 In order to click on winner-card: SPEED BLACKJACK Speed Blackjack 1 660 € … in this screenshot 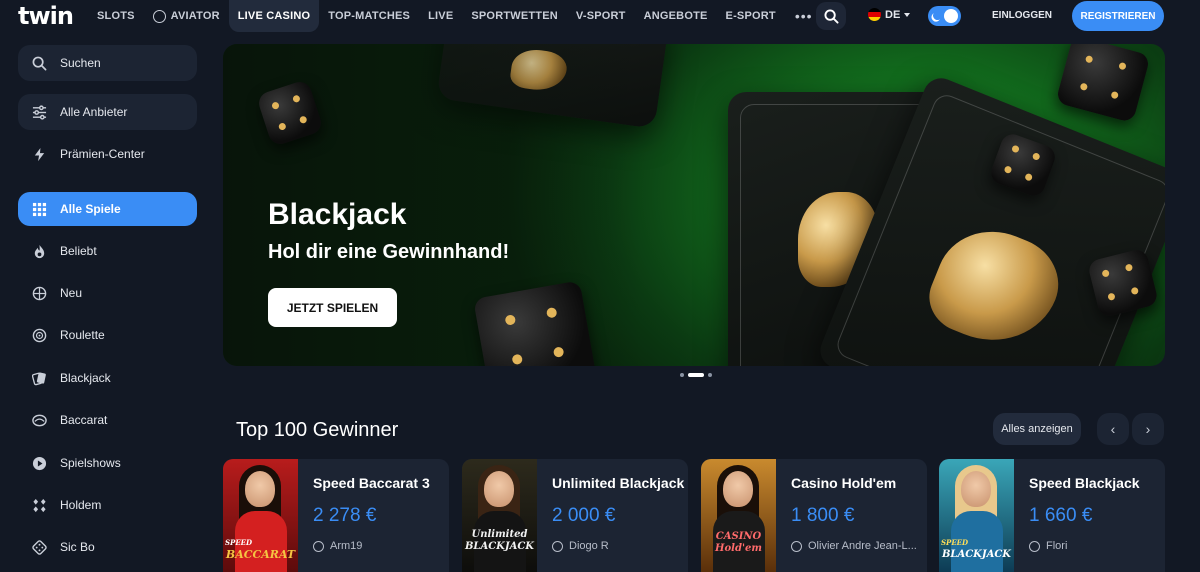, I will do `click(1052, 515)`.